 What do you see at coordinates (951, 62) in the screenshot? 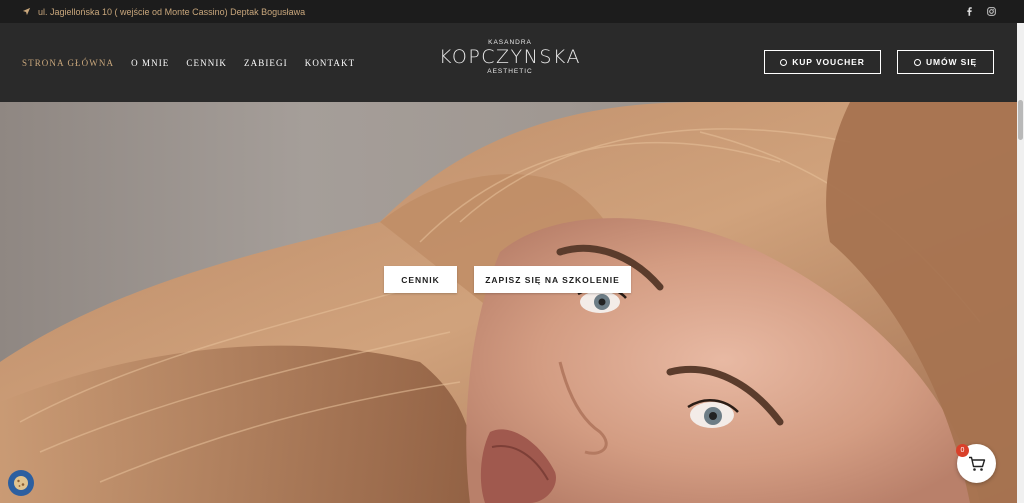
I see `book-appointment-label: UMÓW SIĘ` at bounding box center [951, 62].